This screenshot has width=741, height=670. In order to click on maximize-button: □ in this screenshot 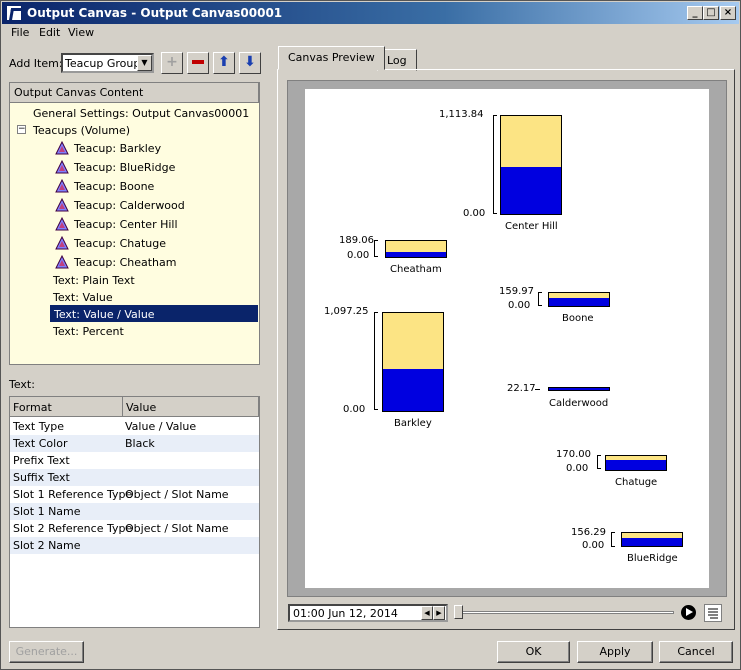, I will do `click(711, 13)`.